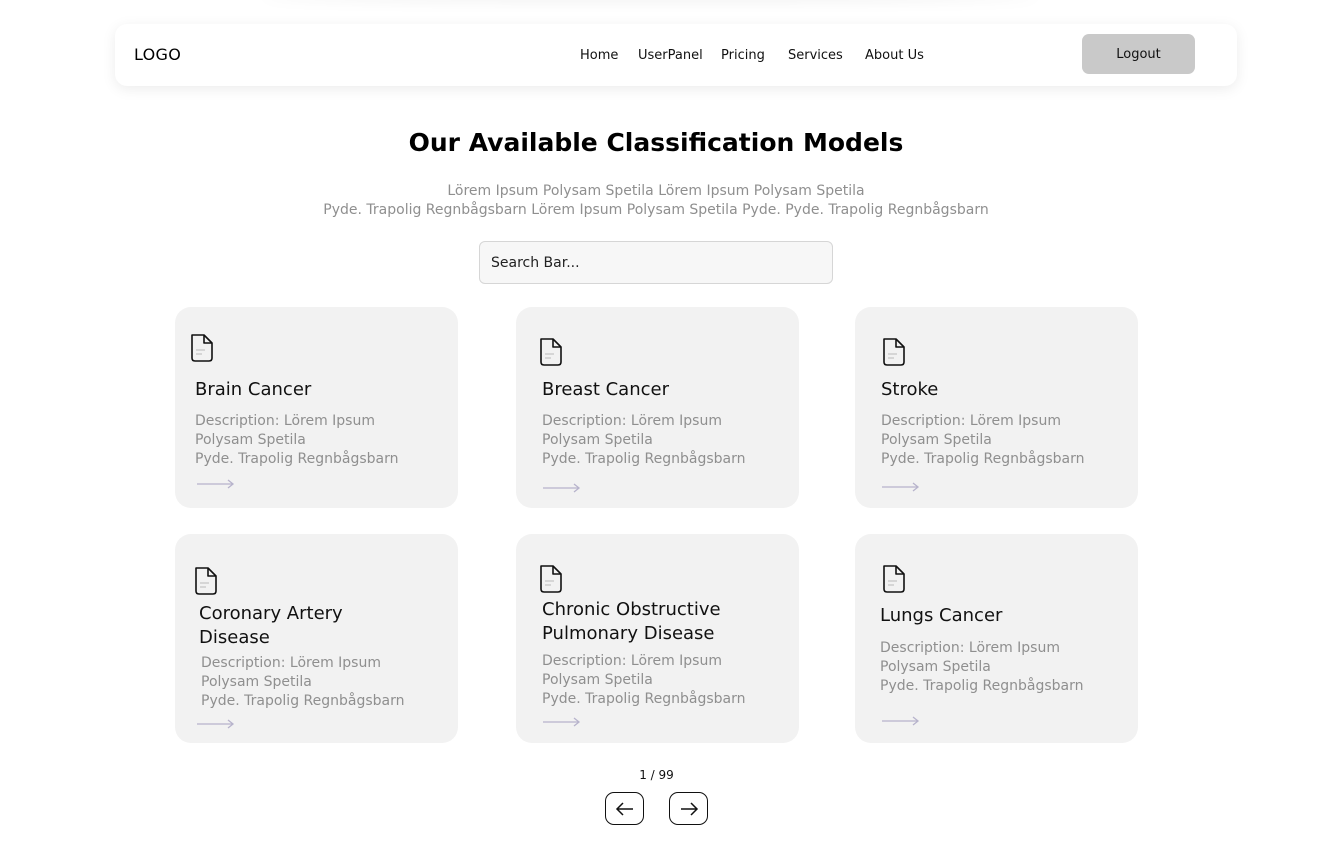  I want to click on next-page-button, so click(688, 808).